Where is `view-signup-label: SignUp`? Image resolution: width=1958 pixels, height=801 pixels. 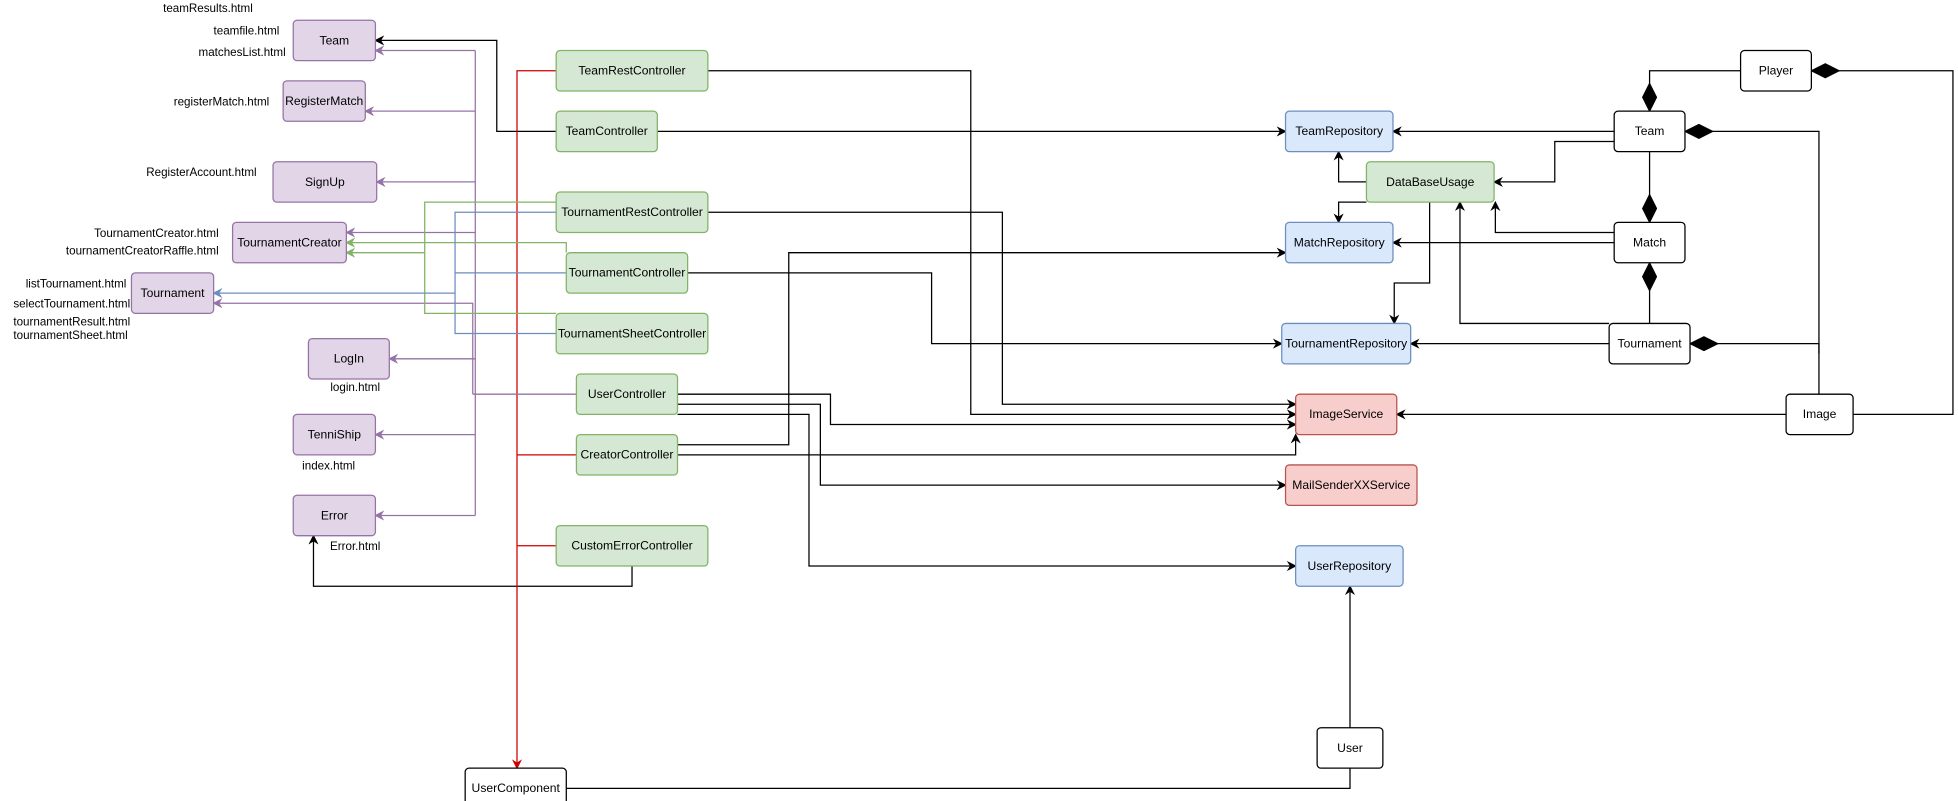 view-signup-label: SignUp is located at coordinates (325, 182).